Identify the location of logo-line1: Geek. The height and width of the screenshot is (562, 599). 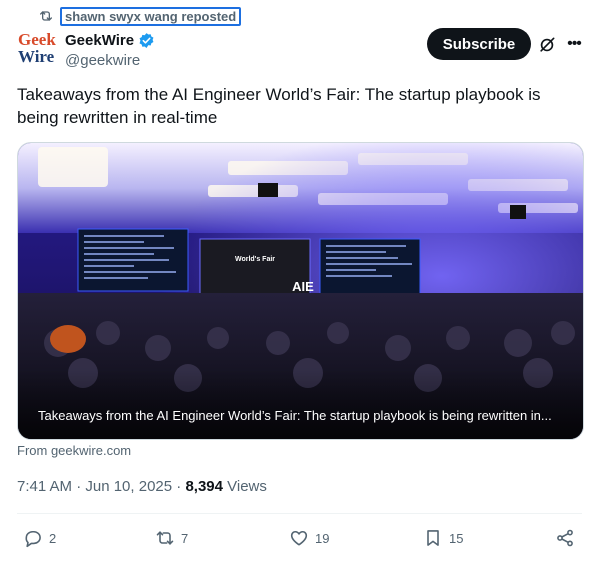
(37, 39).